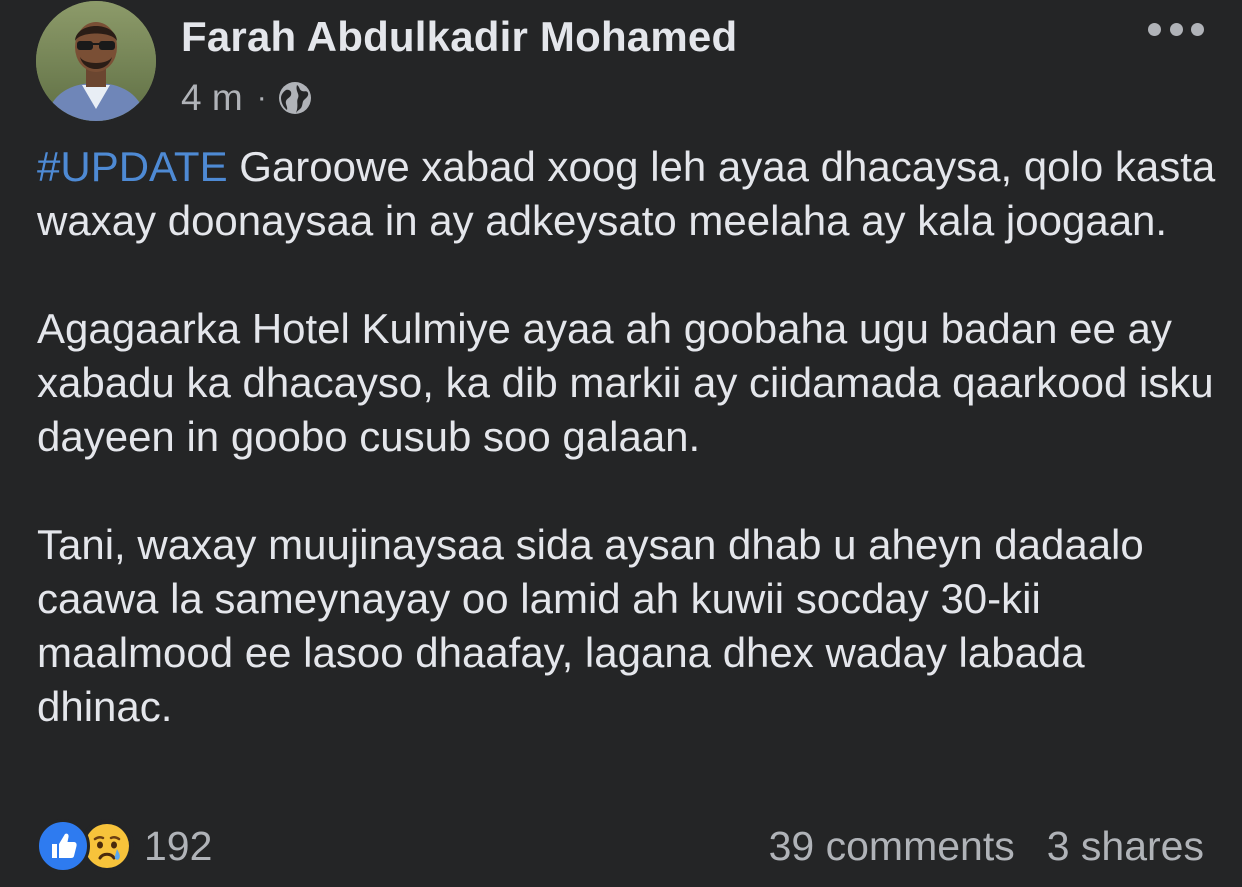 The width and height of the screenshot is (1242, 887). I want to click on comments-count-link: 39 comments, so click(892, 846).